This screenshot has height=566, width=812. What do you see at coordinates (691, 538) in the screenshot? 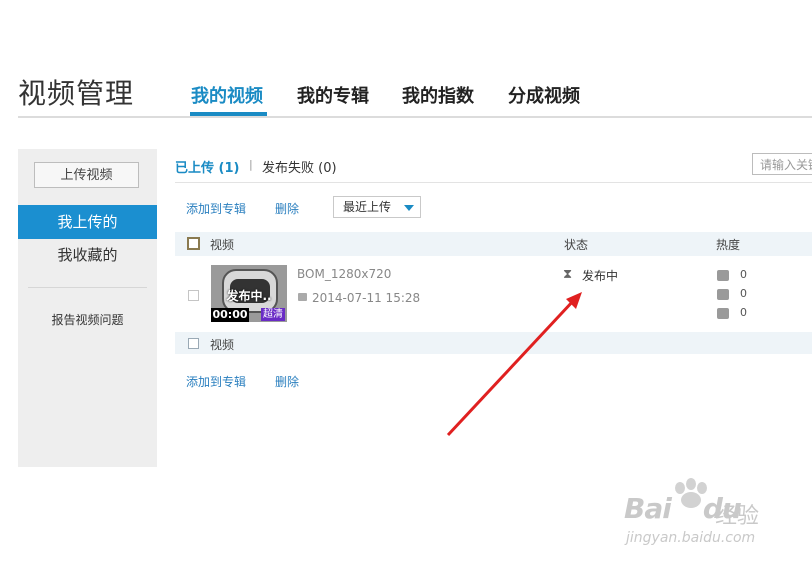
I see `watermark-url: jingyan.baidu.com` at bounding box center [691, 538].